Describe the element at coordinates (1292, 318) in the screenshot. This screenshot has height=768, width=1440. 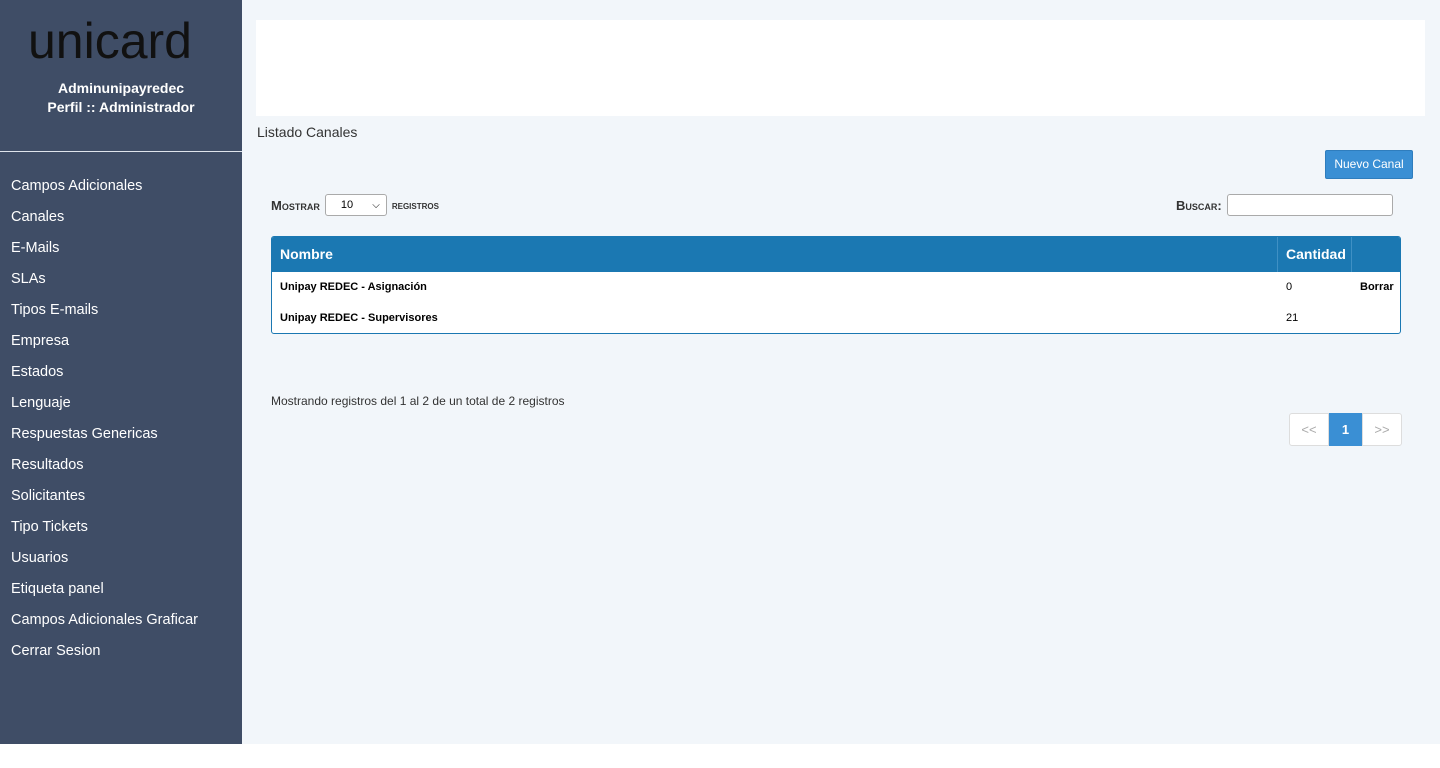
I see `row-quantity: 21` at that location.